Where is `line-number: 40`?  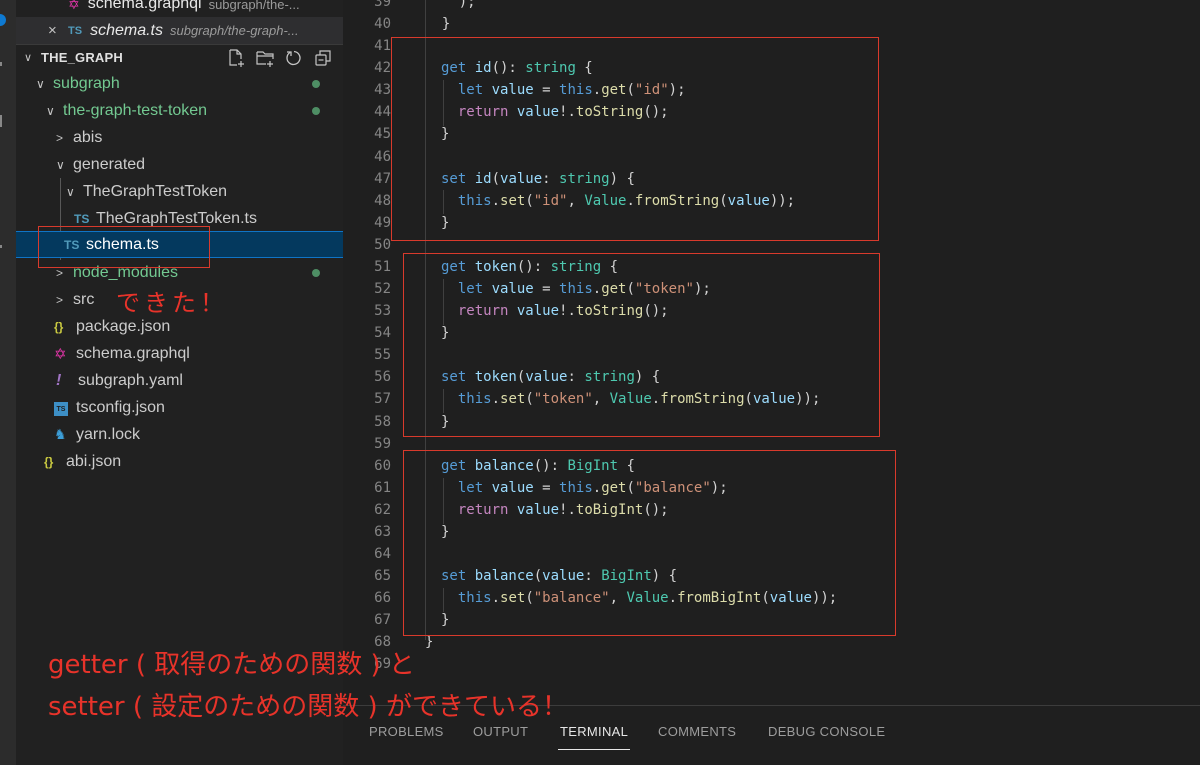
line-number: 40 is located at coordinates (382, 24).